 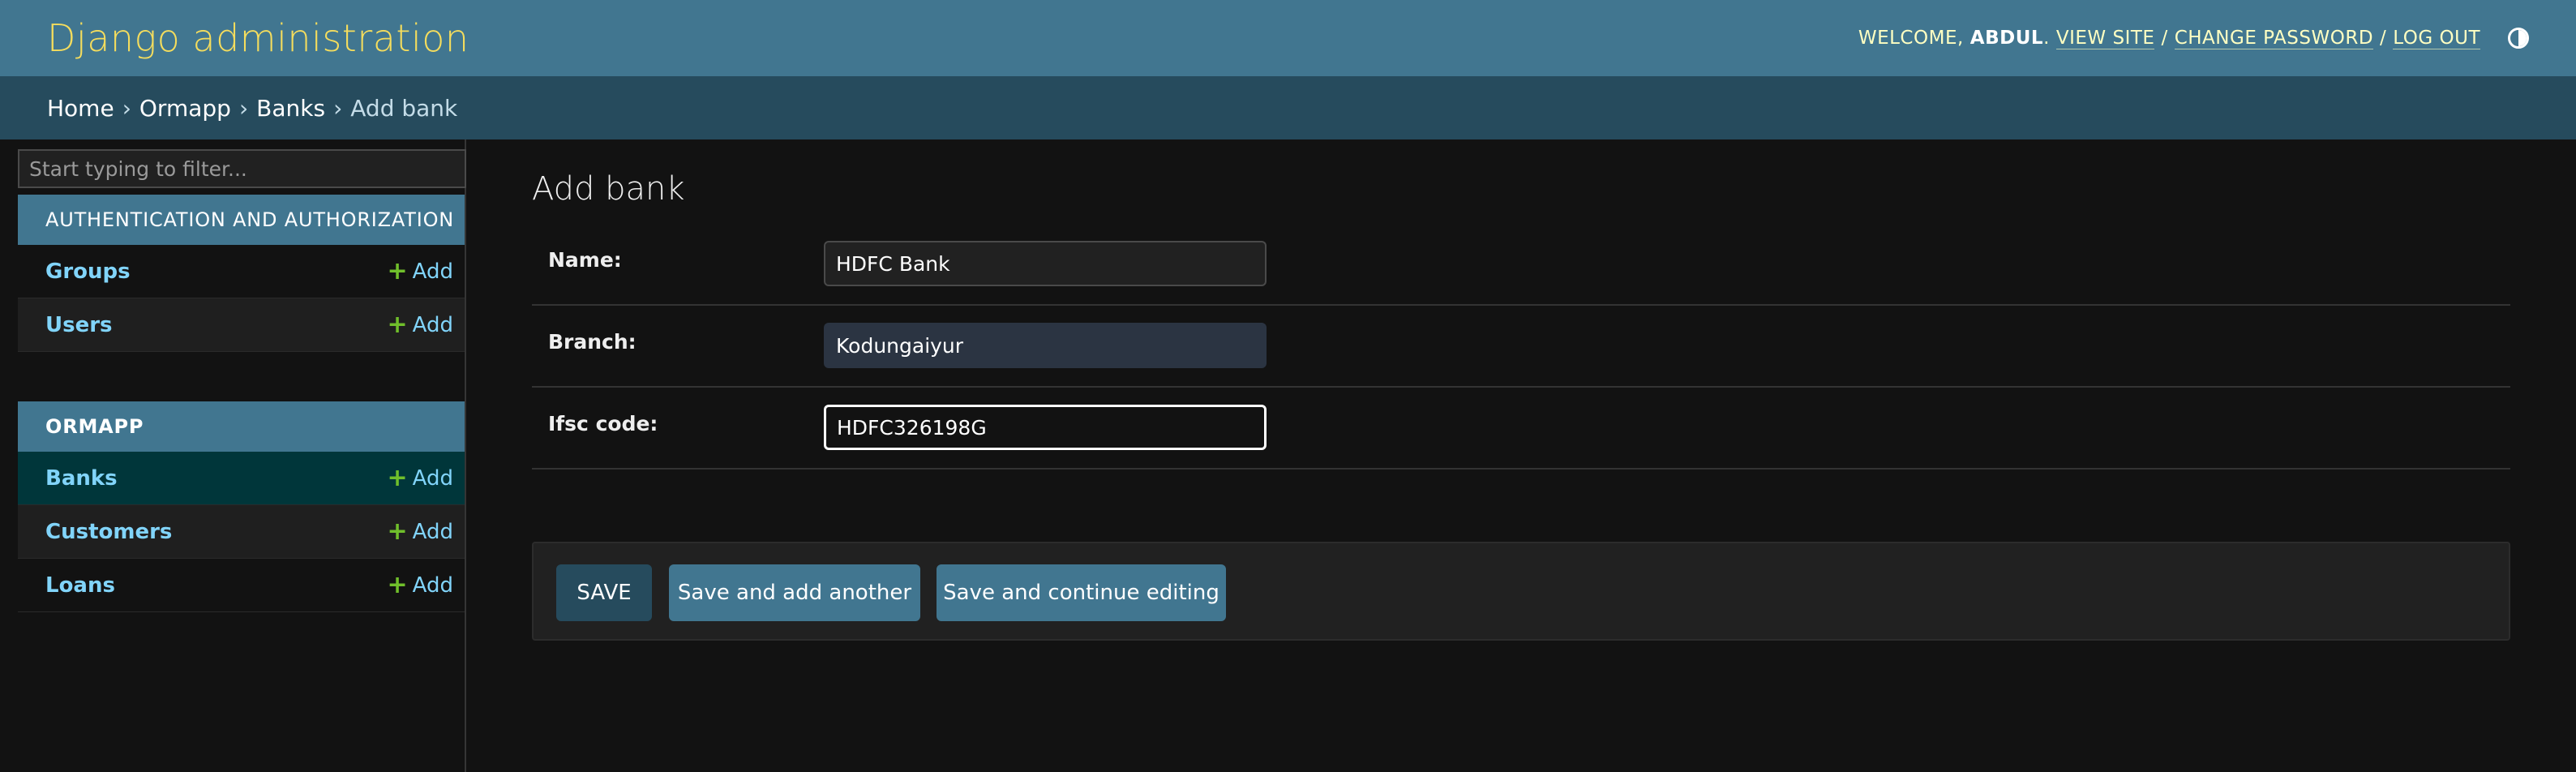 I want to click on form-row-branch: Branch:, so click(x=1521, y=347).